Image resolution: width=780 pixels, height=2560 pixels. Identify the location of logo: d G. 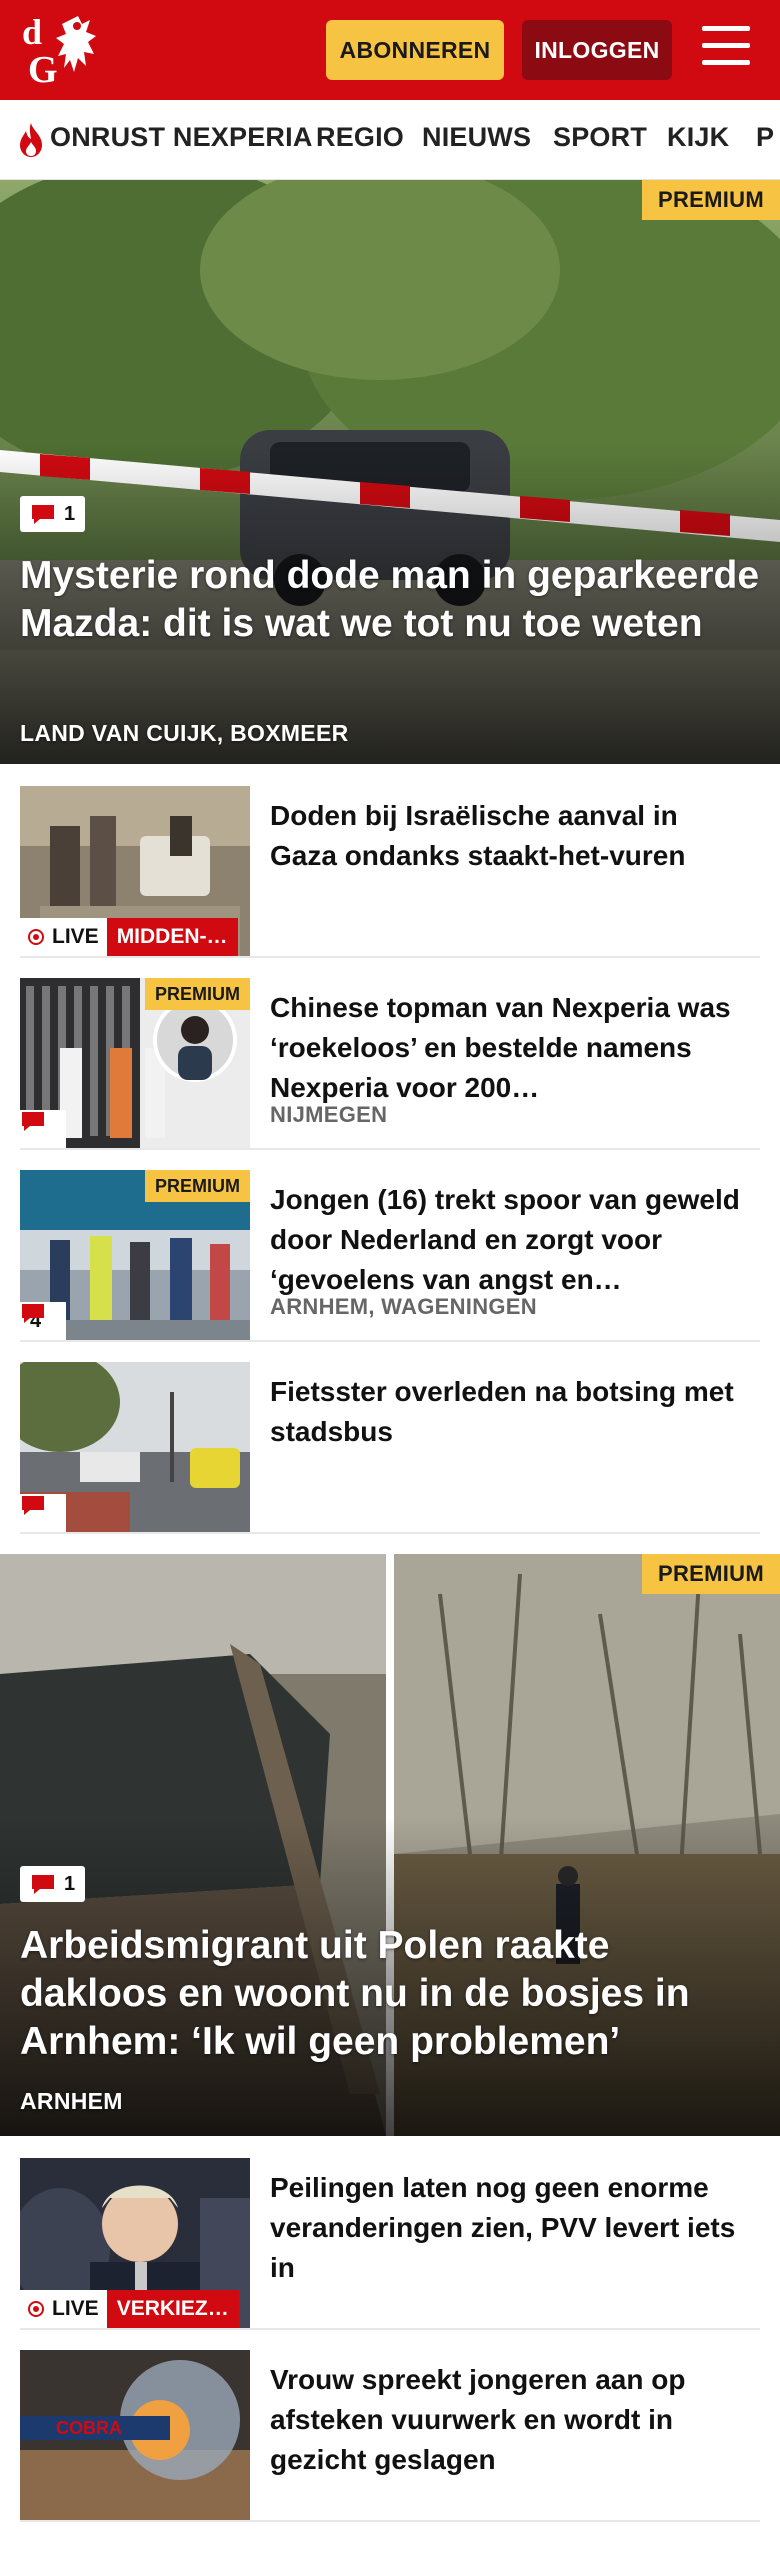
(70, 50).